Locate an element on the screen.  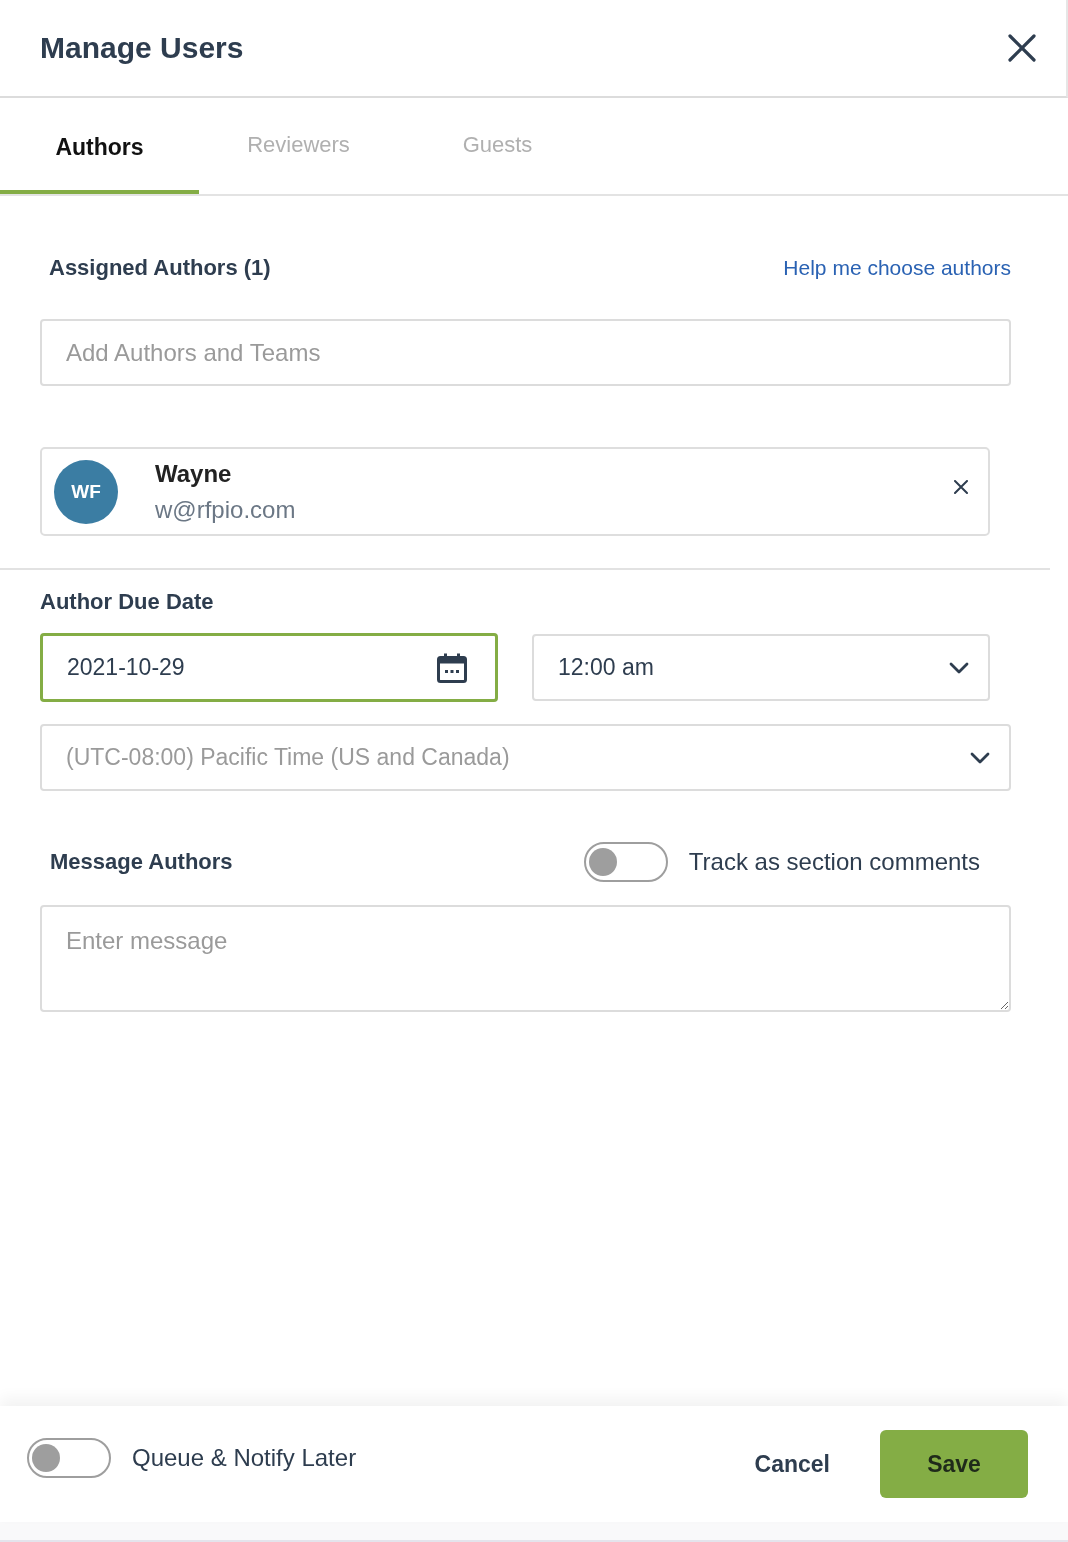
close-button is located at coordinates (1022, 48).